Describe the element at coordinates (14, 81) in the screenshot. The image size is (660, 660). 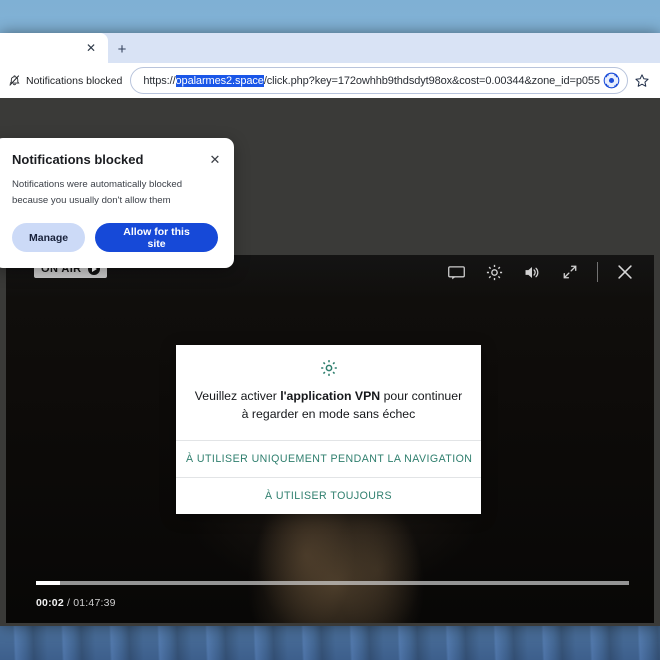
I see `bell-slash-icon` at that location.